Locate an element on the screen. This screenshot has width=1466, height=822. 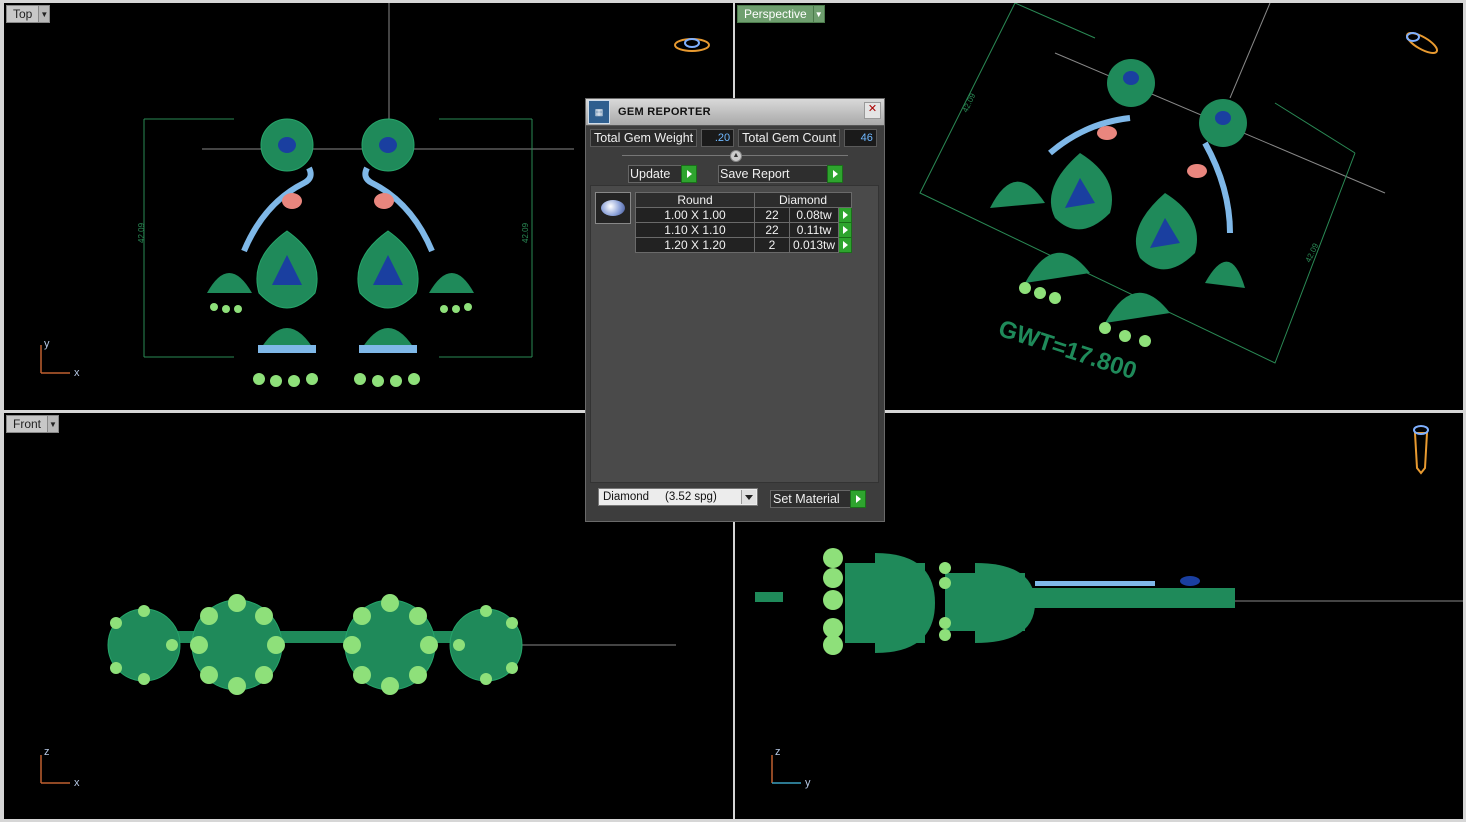
material-select-value: Diamond (3.52 spg) is located at coordinates (660, 497).